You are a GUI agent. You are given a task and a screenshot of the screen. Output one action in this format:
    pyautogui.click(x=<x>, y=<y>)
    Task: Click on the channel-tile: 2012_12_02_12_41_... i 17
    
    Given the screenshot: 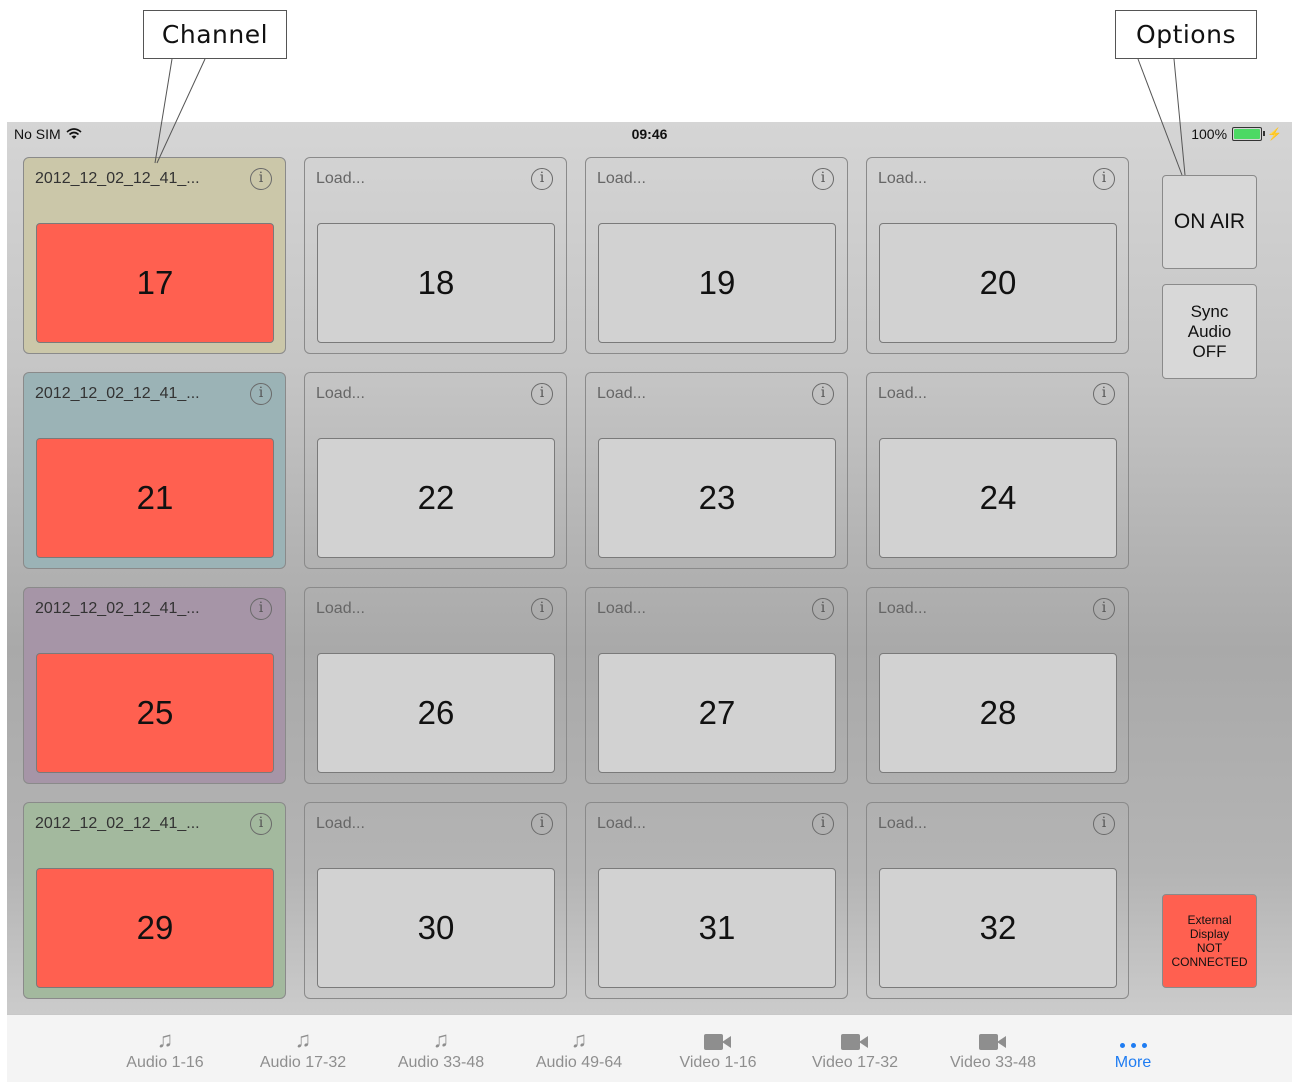 What is the action you would take?
    pyautogui.click(x=154, y=255)
    